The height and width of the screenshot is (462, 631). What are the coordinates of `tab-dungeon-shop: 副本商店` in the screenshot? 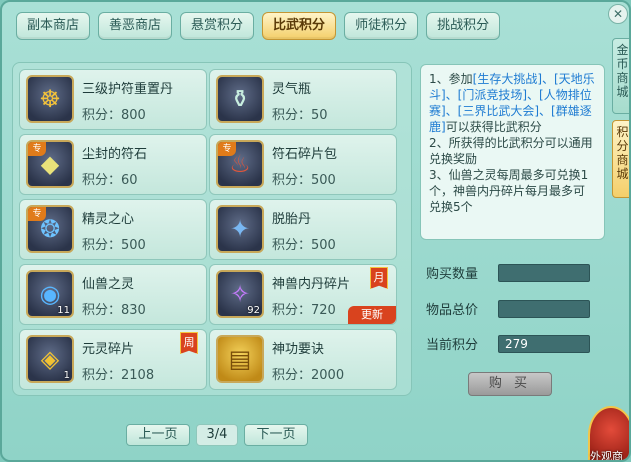 It's located at (53, 26).